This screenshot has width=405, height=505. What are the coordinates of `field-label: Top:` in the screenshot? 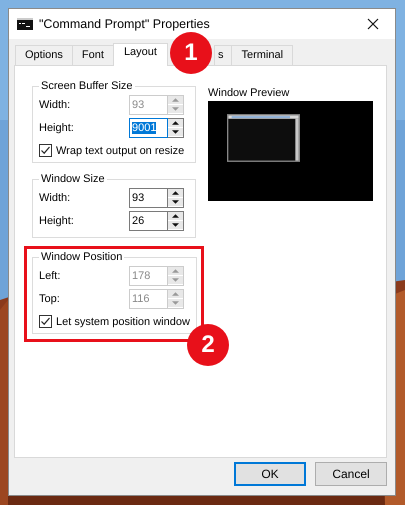 It's located at (50, 298).